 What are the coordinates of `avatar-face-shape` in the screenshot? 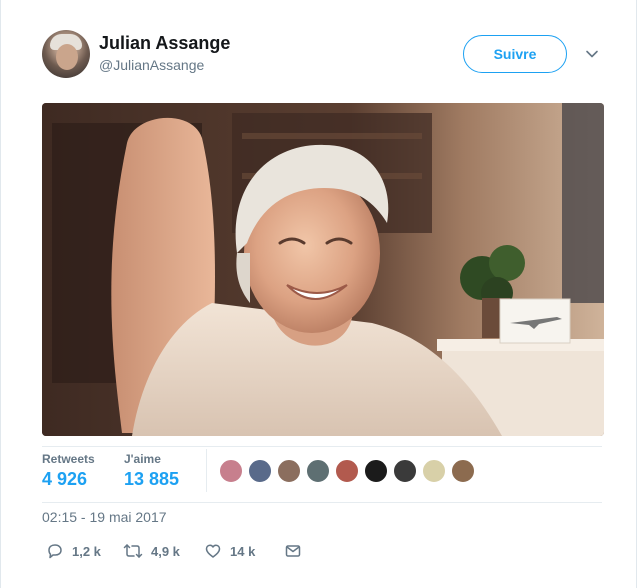 It's located at (67, 57).